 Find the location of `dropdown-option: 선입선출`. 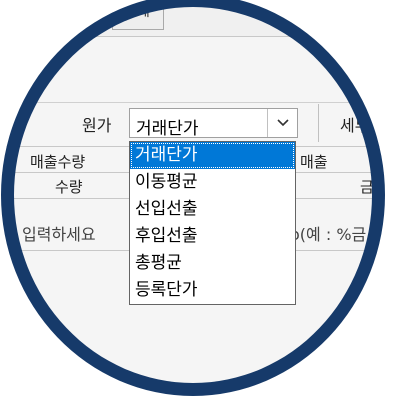

dropdown-option: 선입선출 is located at coordinates (212, 209).